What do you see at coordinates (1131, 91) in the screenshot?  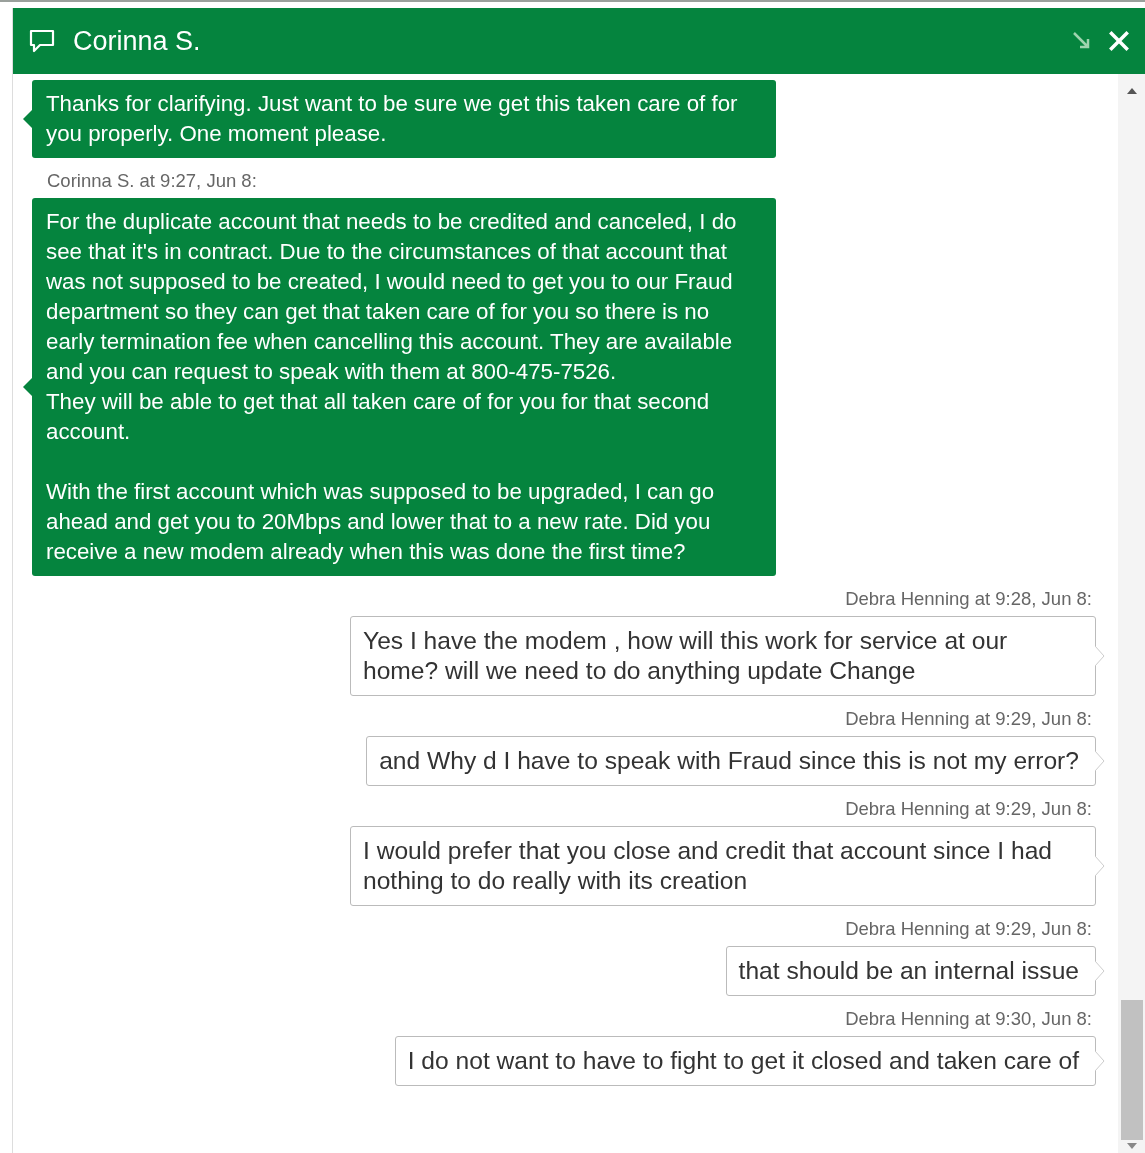 I see `scroll-up-icon` at bounding box center [1131, 91].